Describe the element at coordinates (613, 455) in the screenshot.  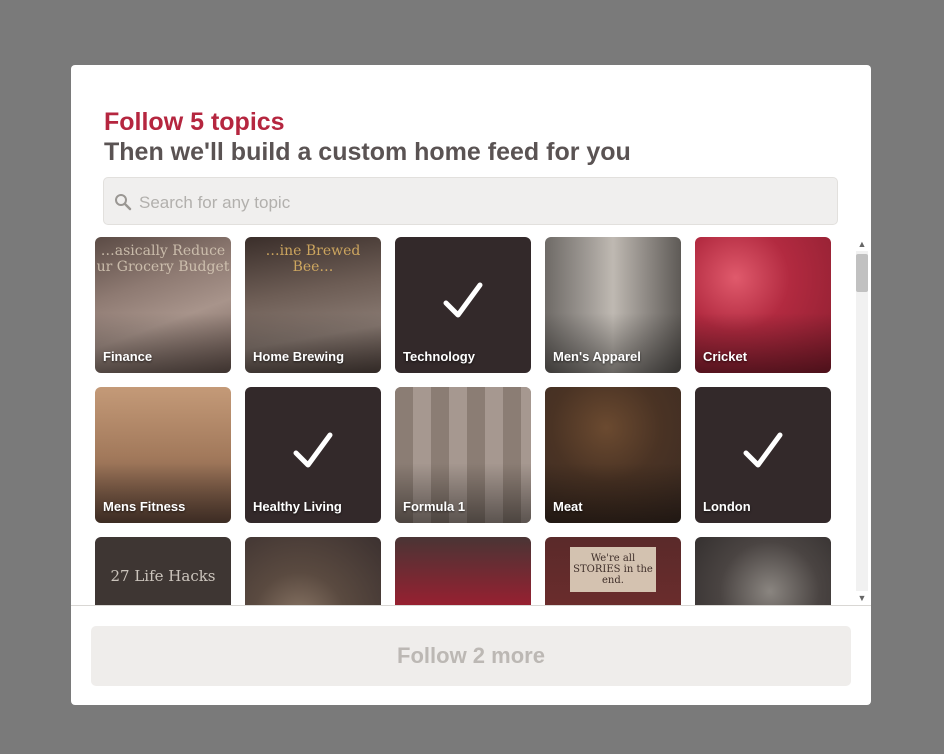
I see `topic-tile-meat: Meat` at that location.